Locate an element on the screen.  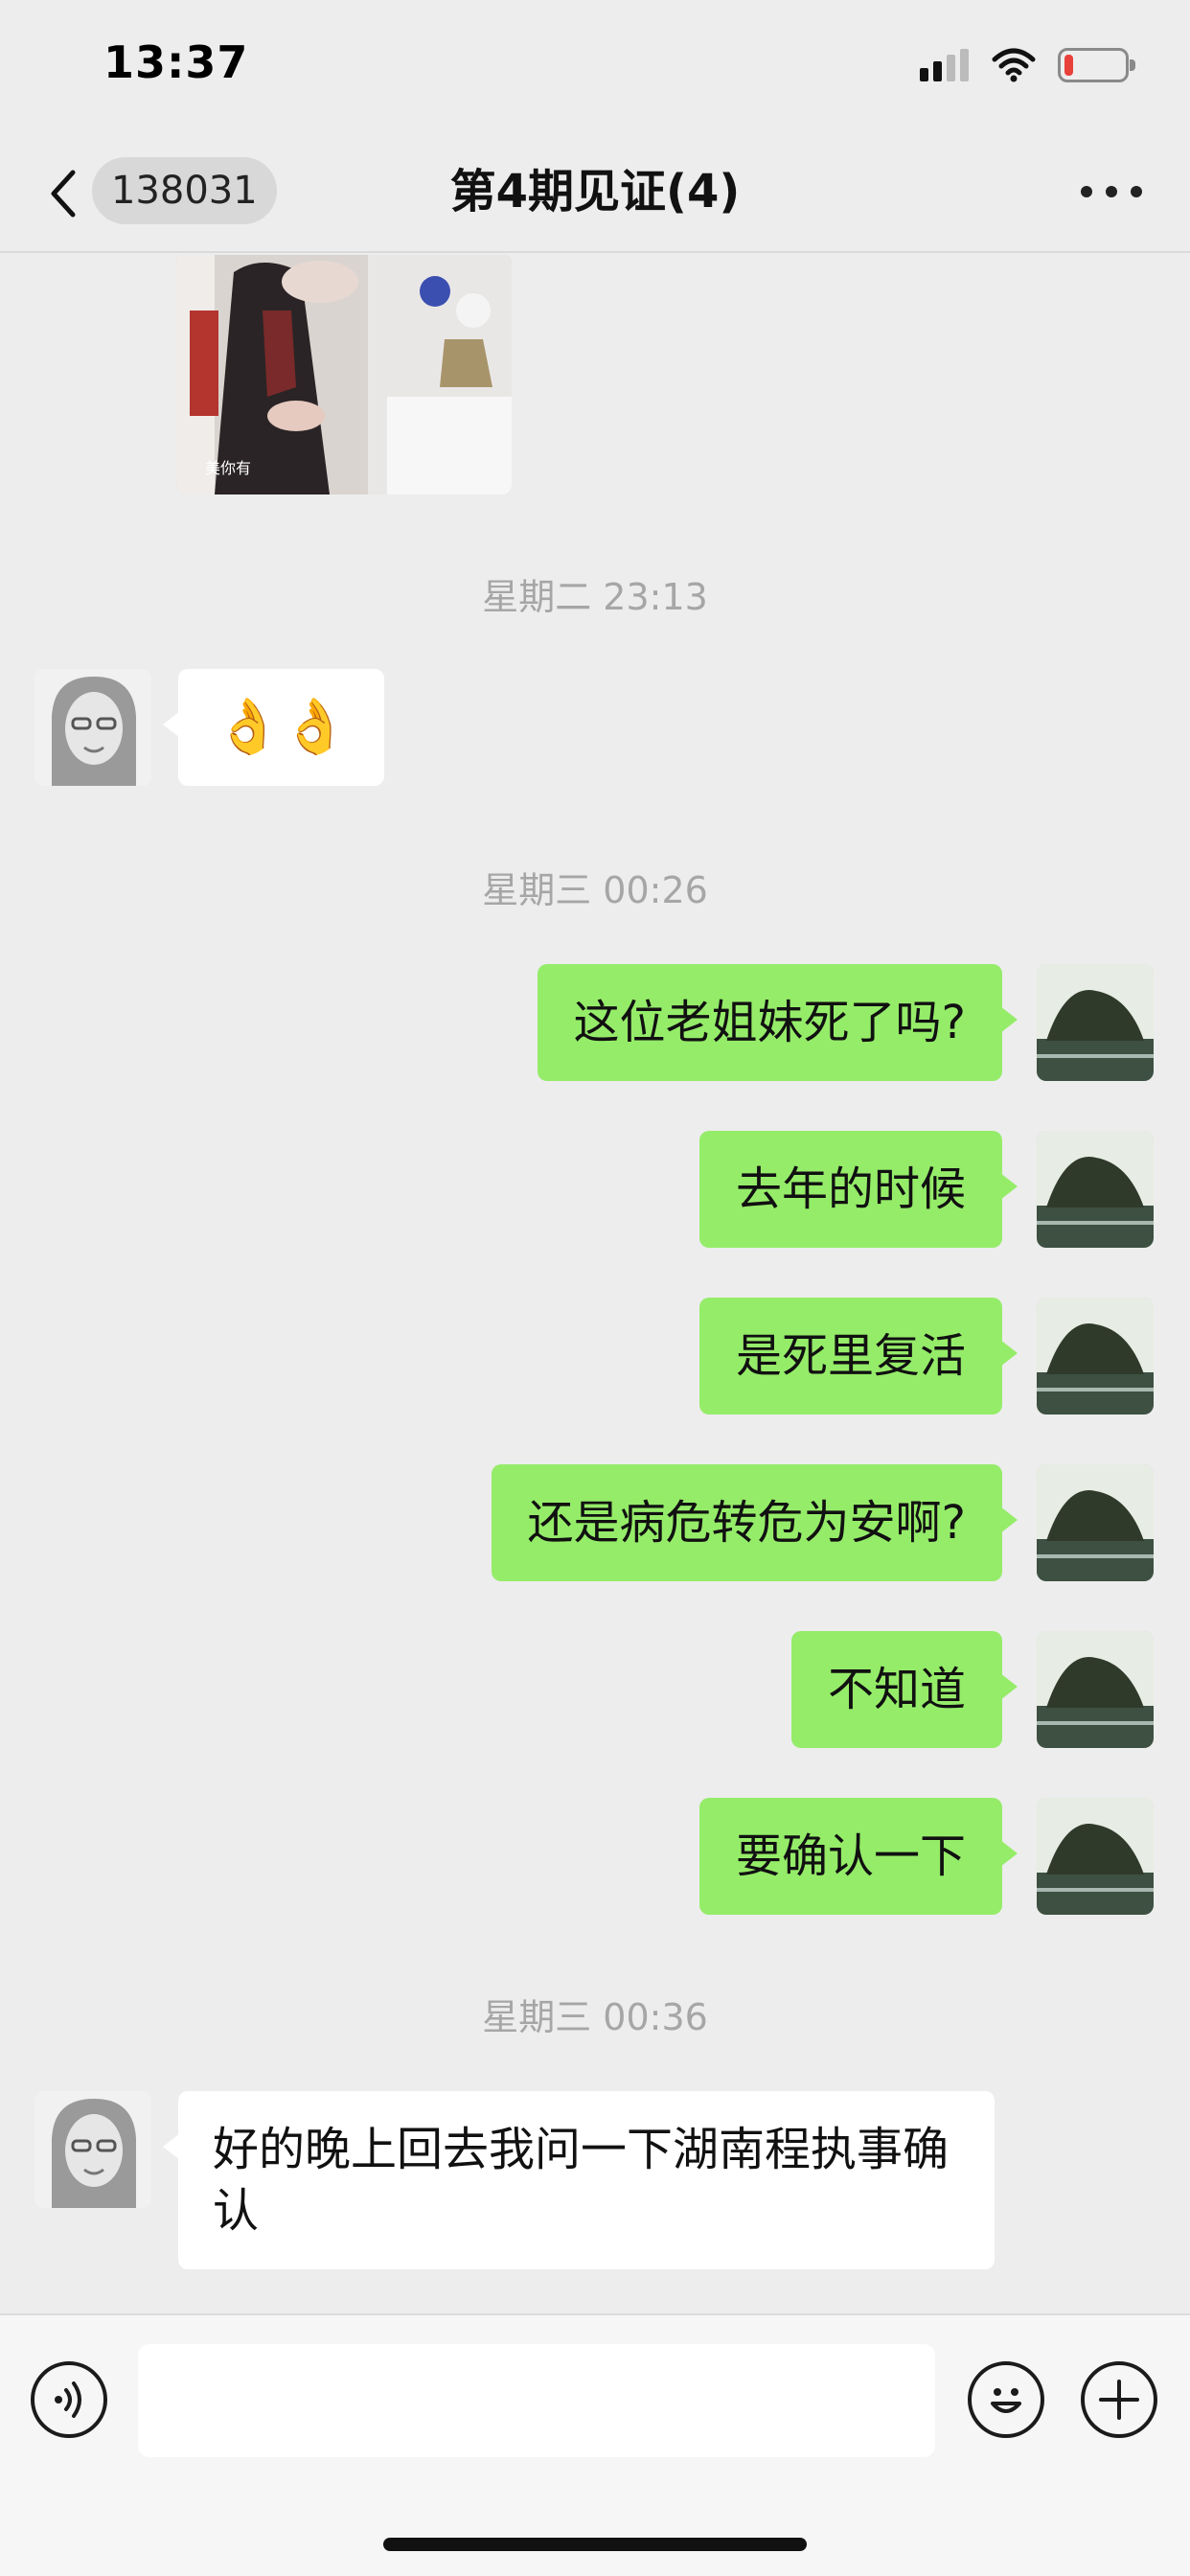
sent-message: 去年的时候 is located at coordinates (858, 1189).